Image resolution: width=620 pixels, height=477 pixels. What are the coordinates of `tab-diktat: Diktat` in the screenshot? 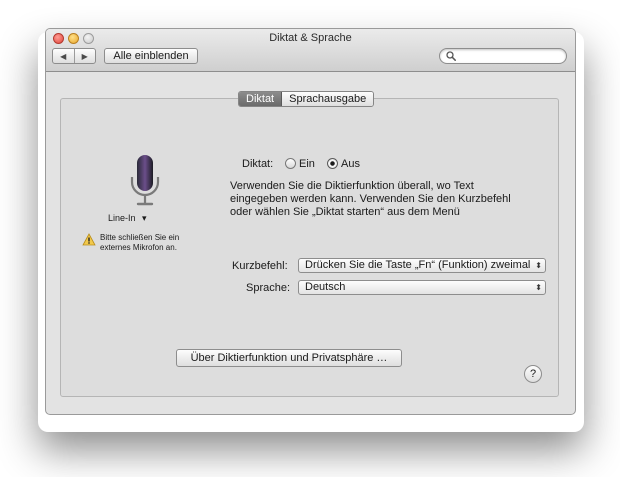 It's located at (261, 99).